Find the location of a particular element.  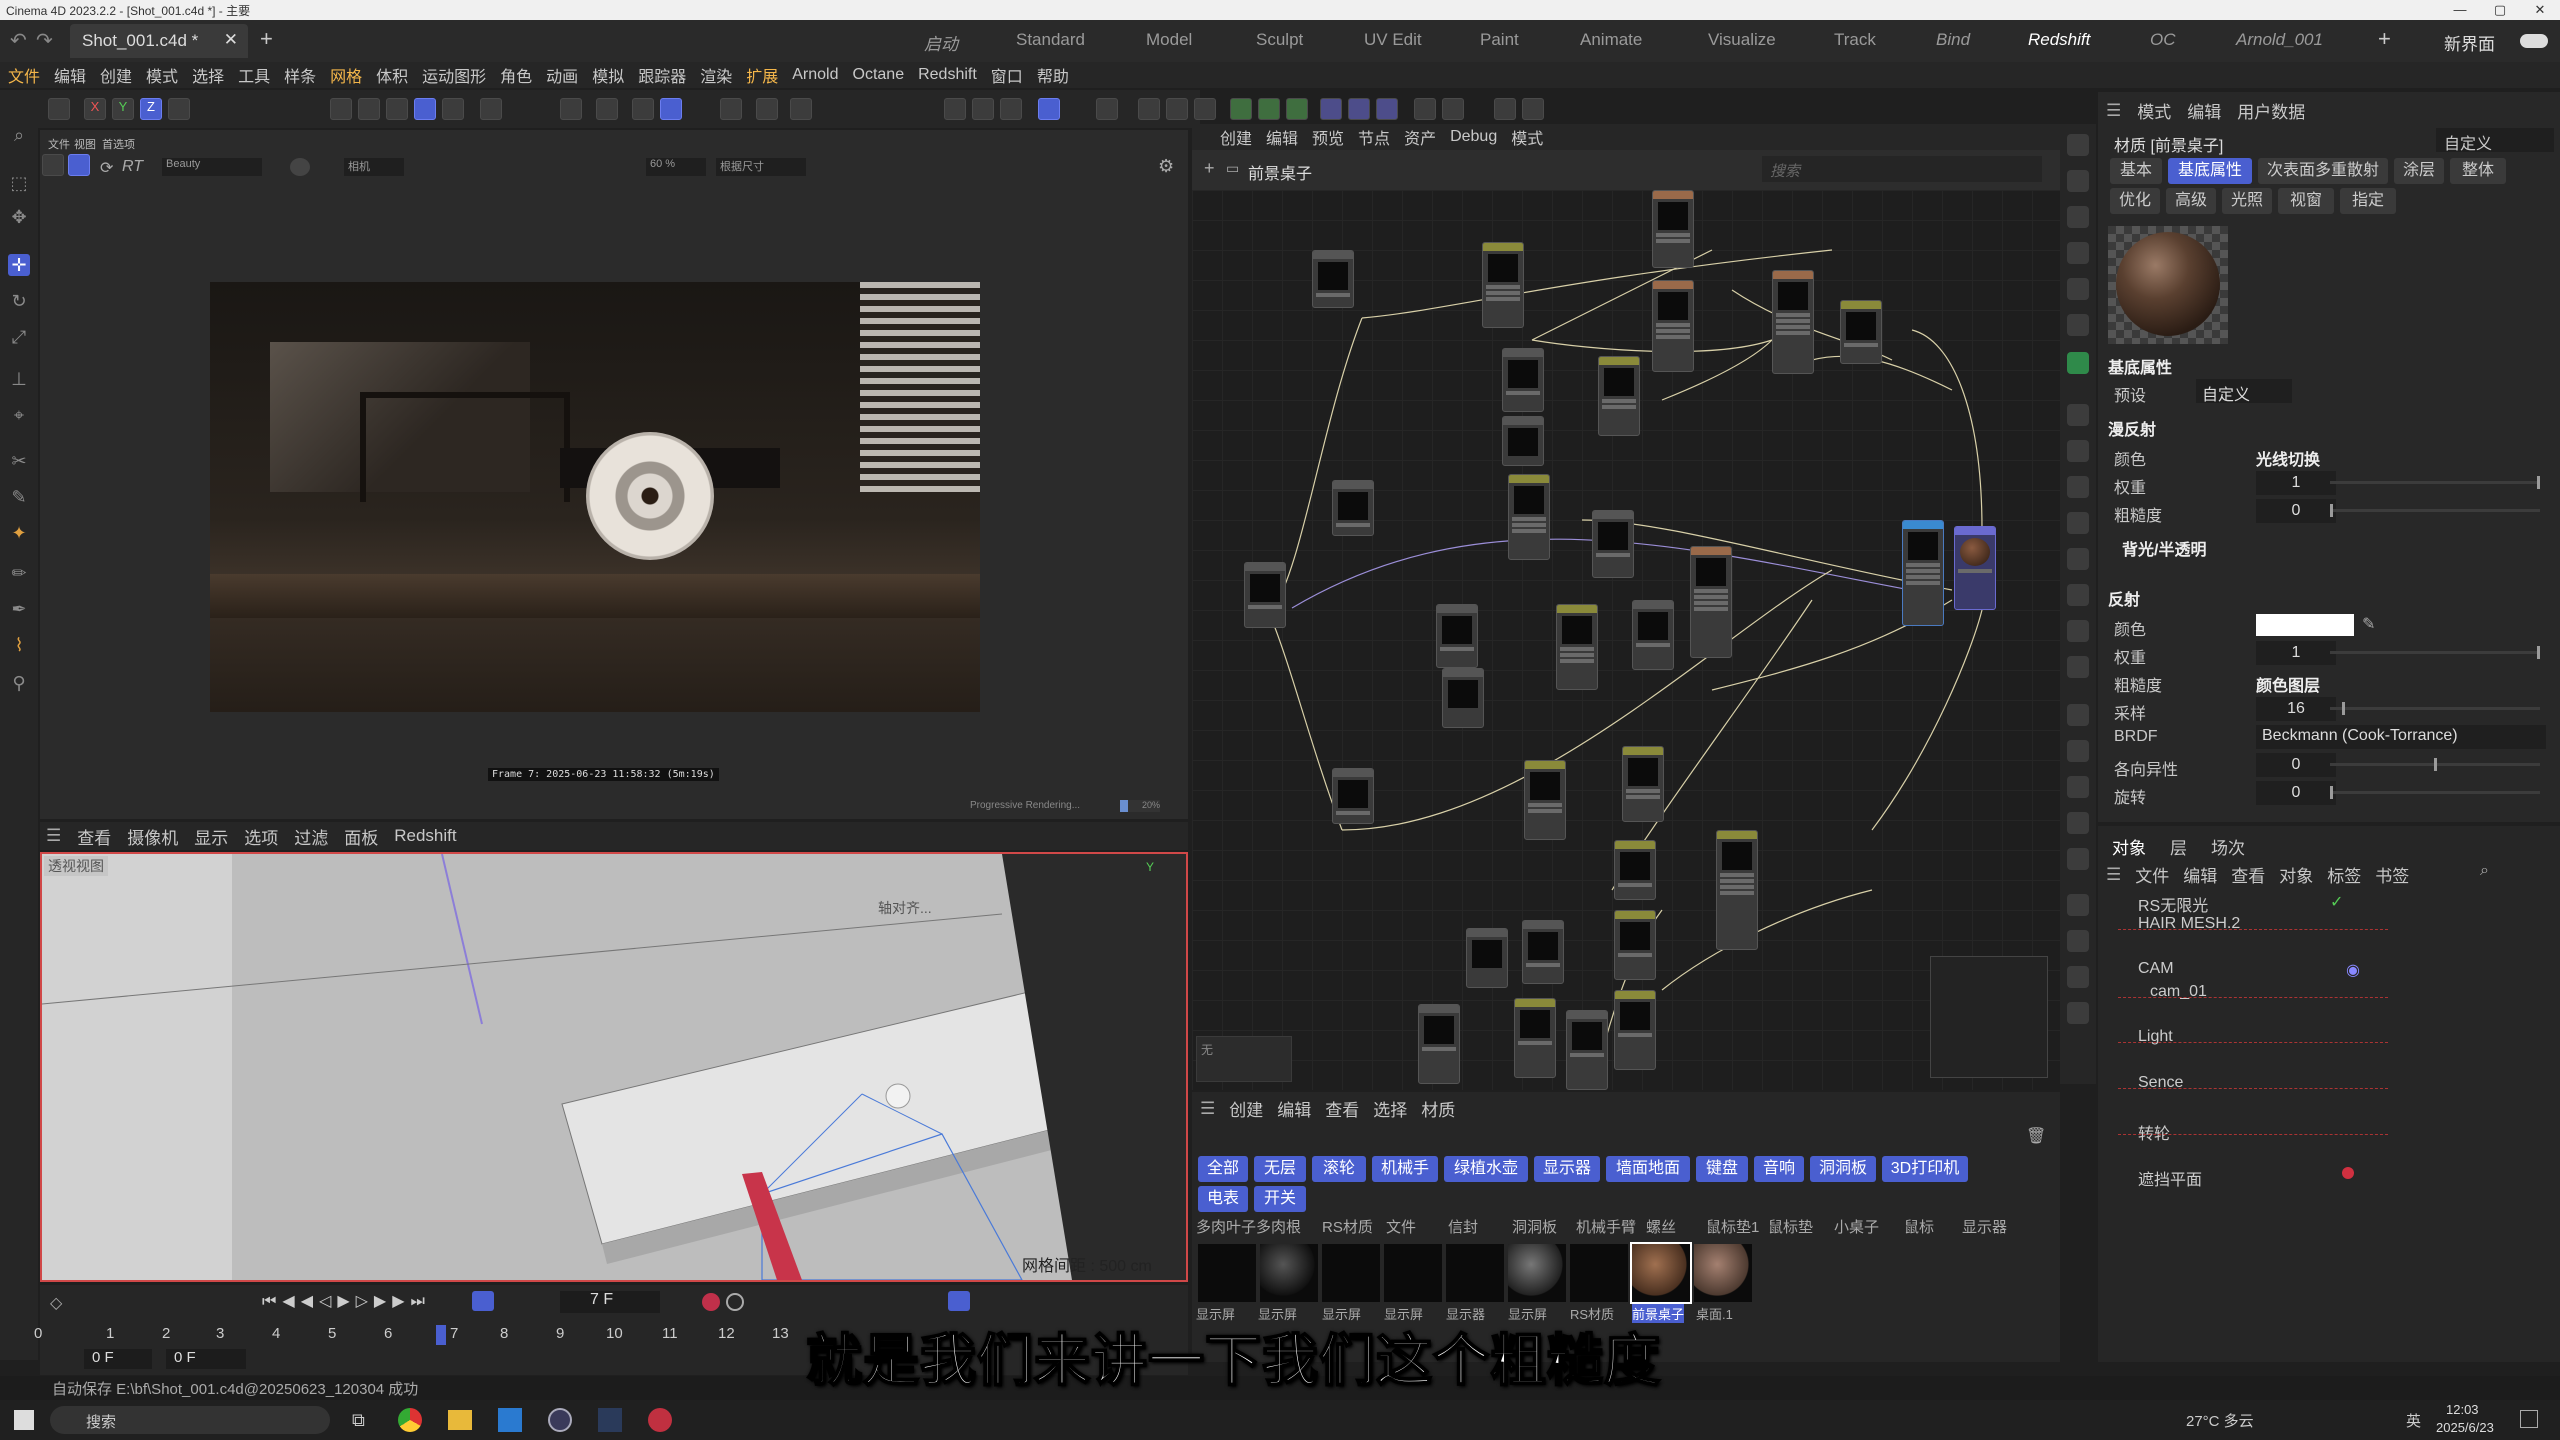

rv-aov-select: Beauty is located at coordinates (212, 167).